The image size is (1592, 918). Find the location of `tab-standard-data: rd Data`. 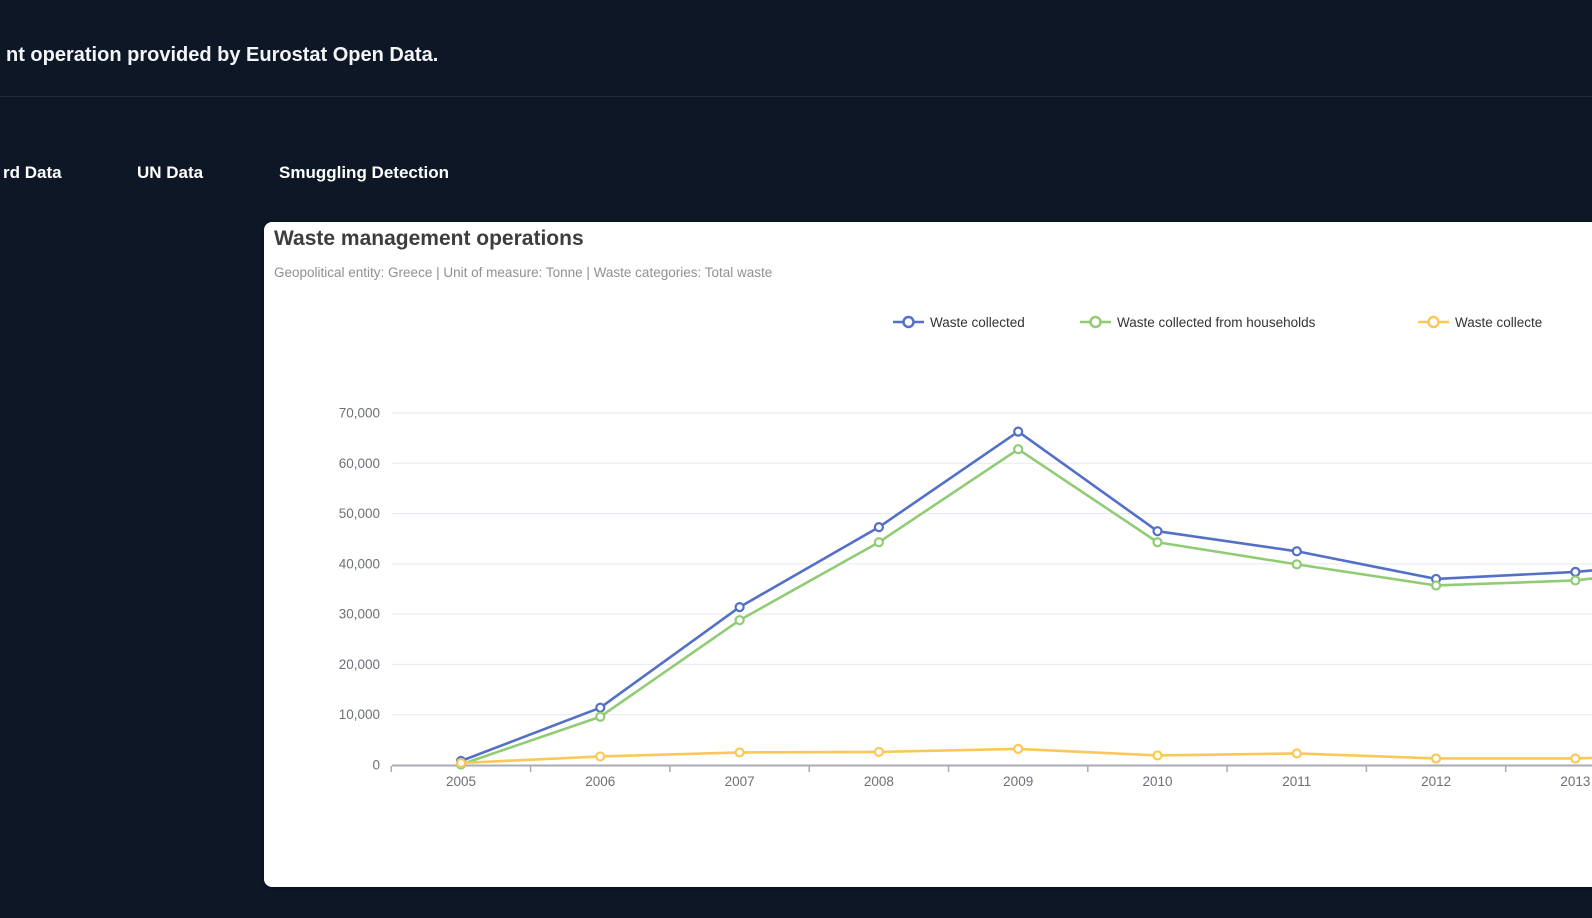

tab-standard-data: rd Data is located at coordinates (32, 173).